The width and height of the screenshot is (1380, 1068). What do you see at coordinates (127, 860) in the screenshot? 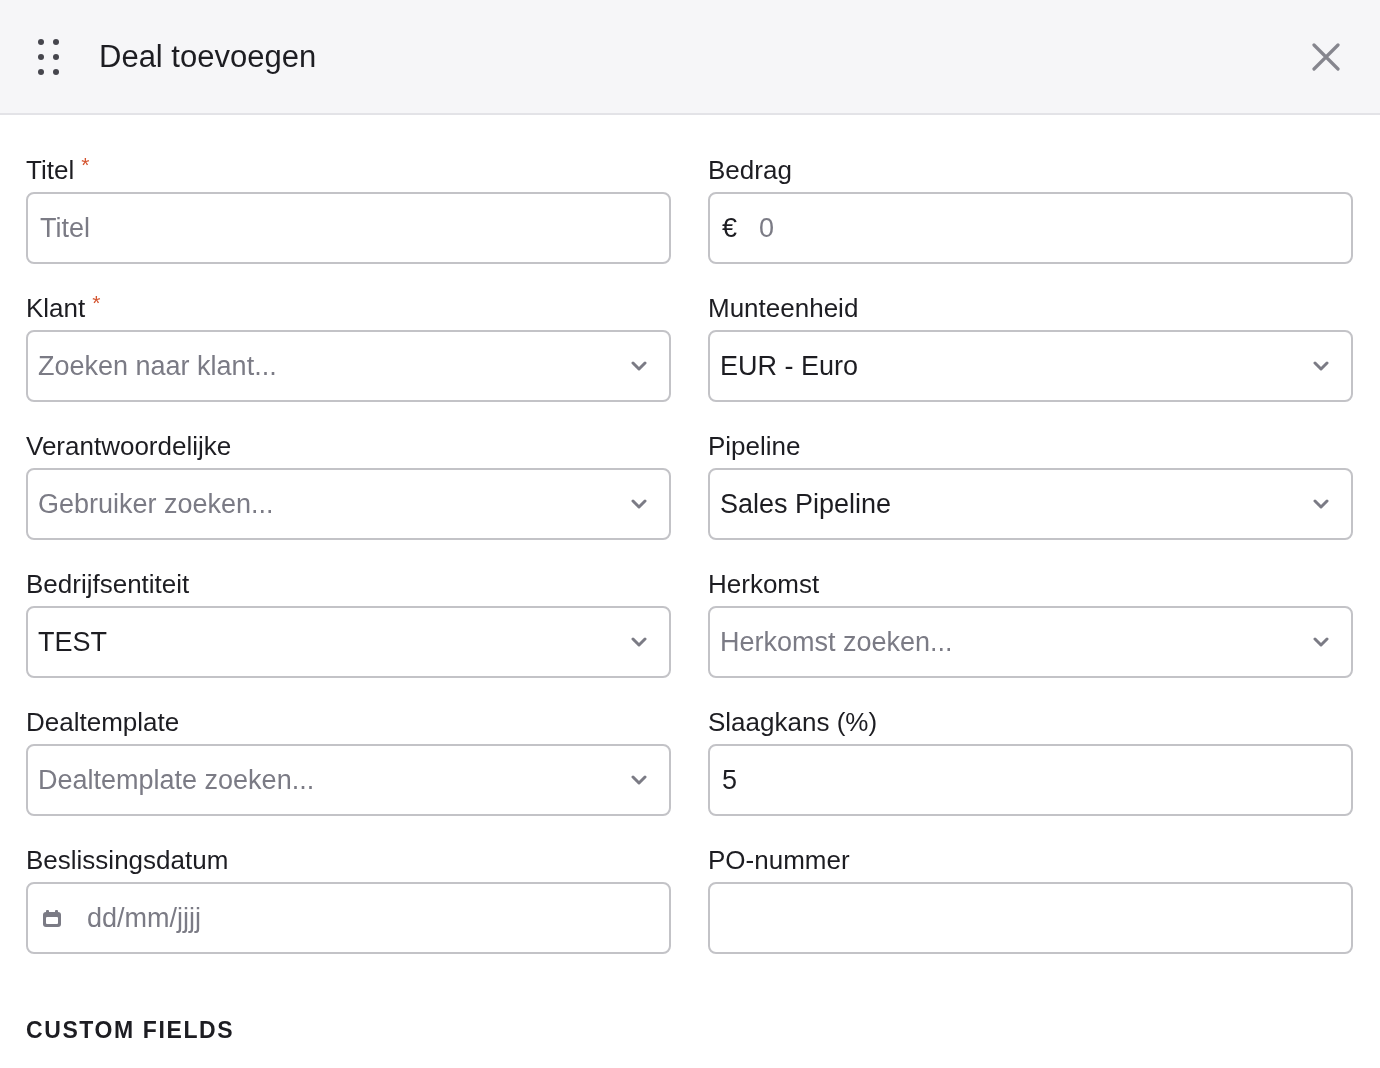
I see `field-label: Beslissingsdatum` at bounding box center [127, 860].